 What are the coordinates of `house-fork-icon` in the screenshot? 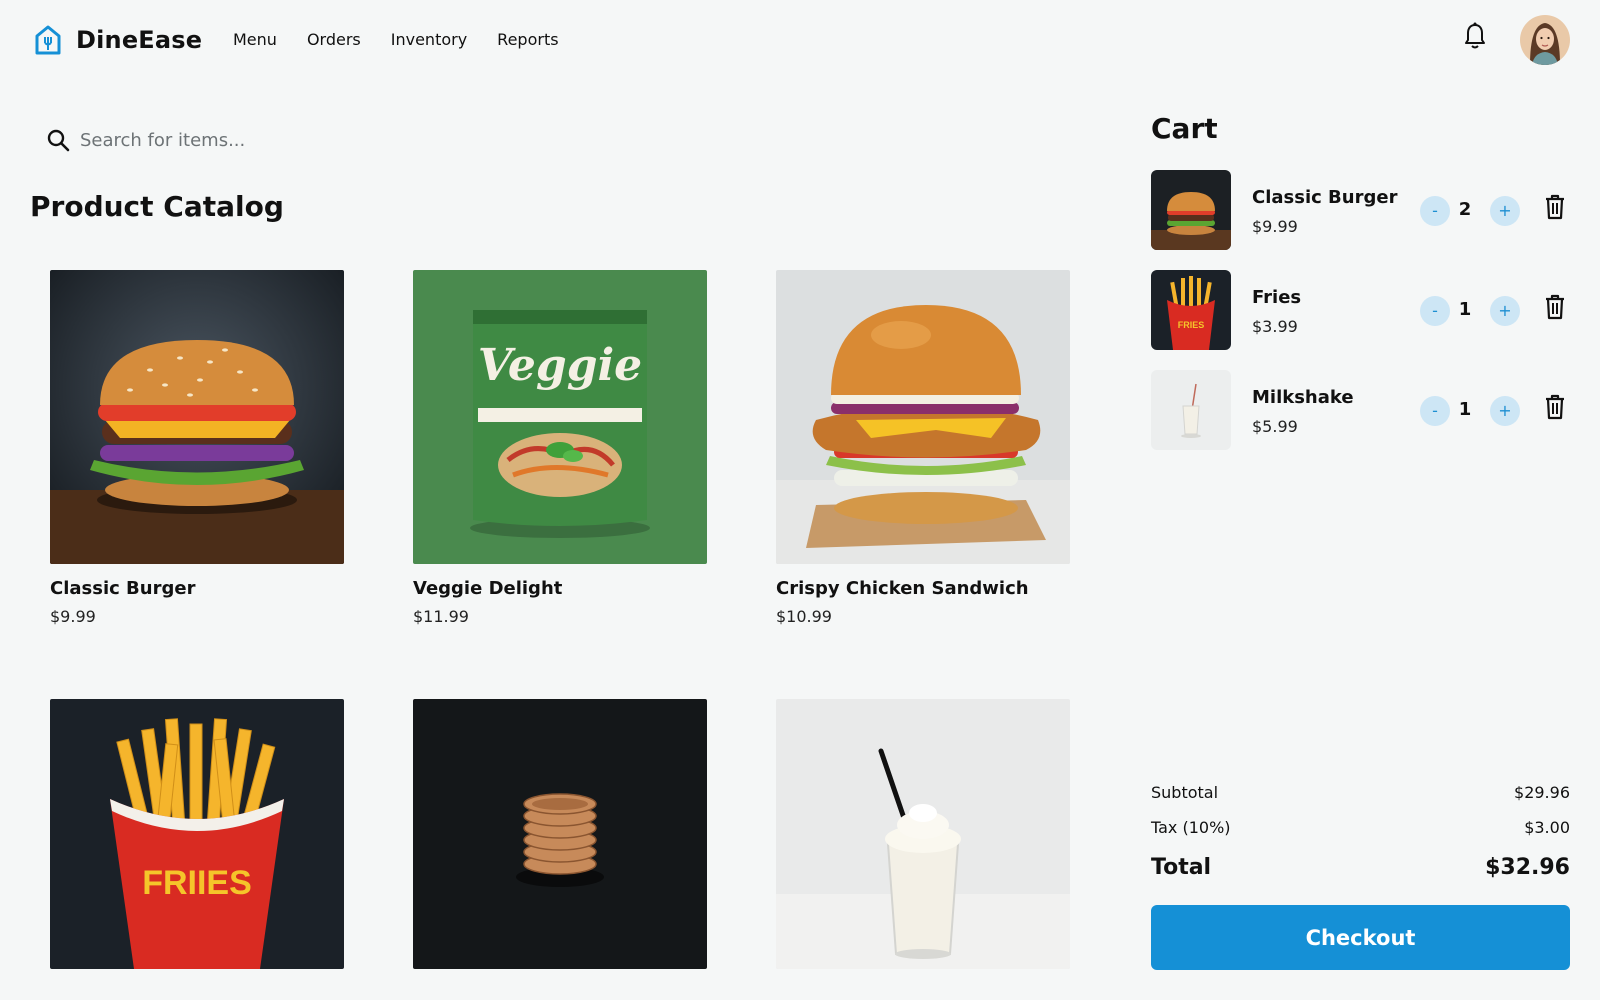 It's located at (48, 40).